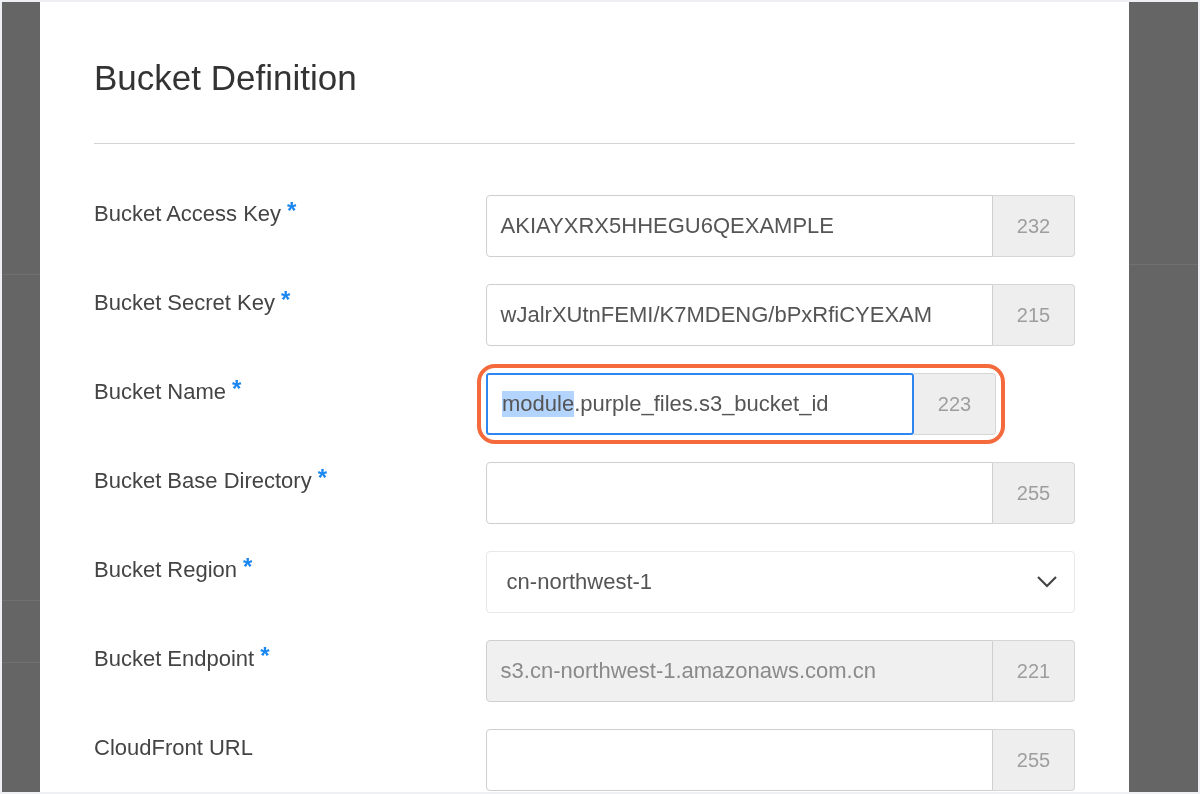 The image size is (1200, 794). Describe the element at coordinates (188, 214) in the screenshot. I see `field-label: Bucket Access Key` at that location.